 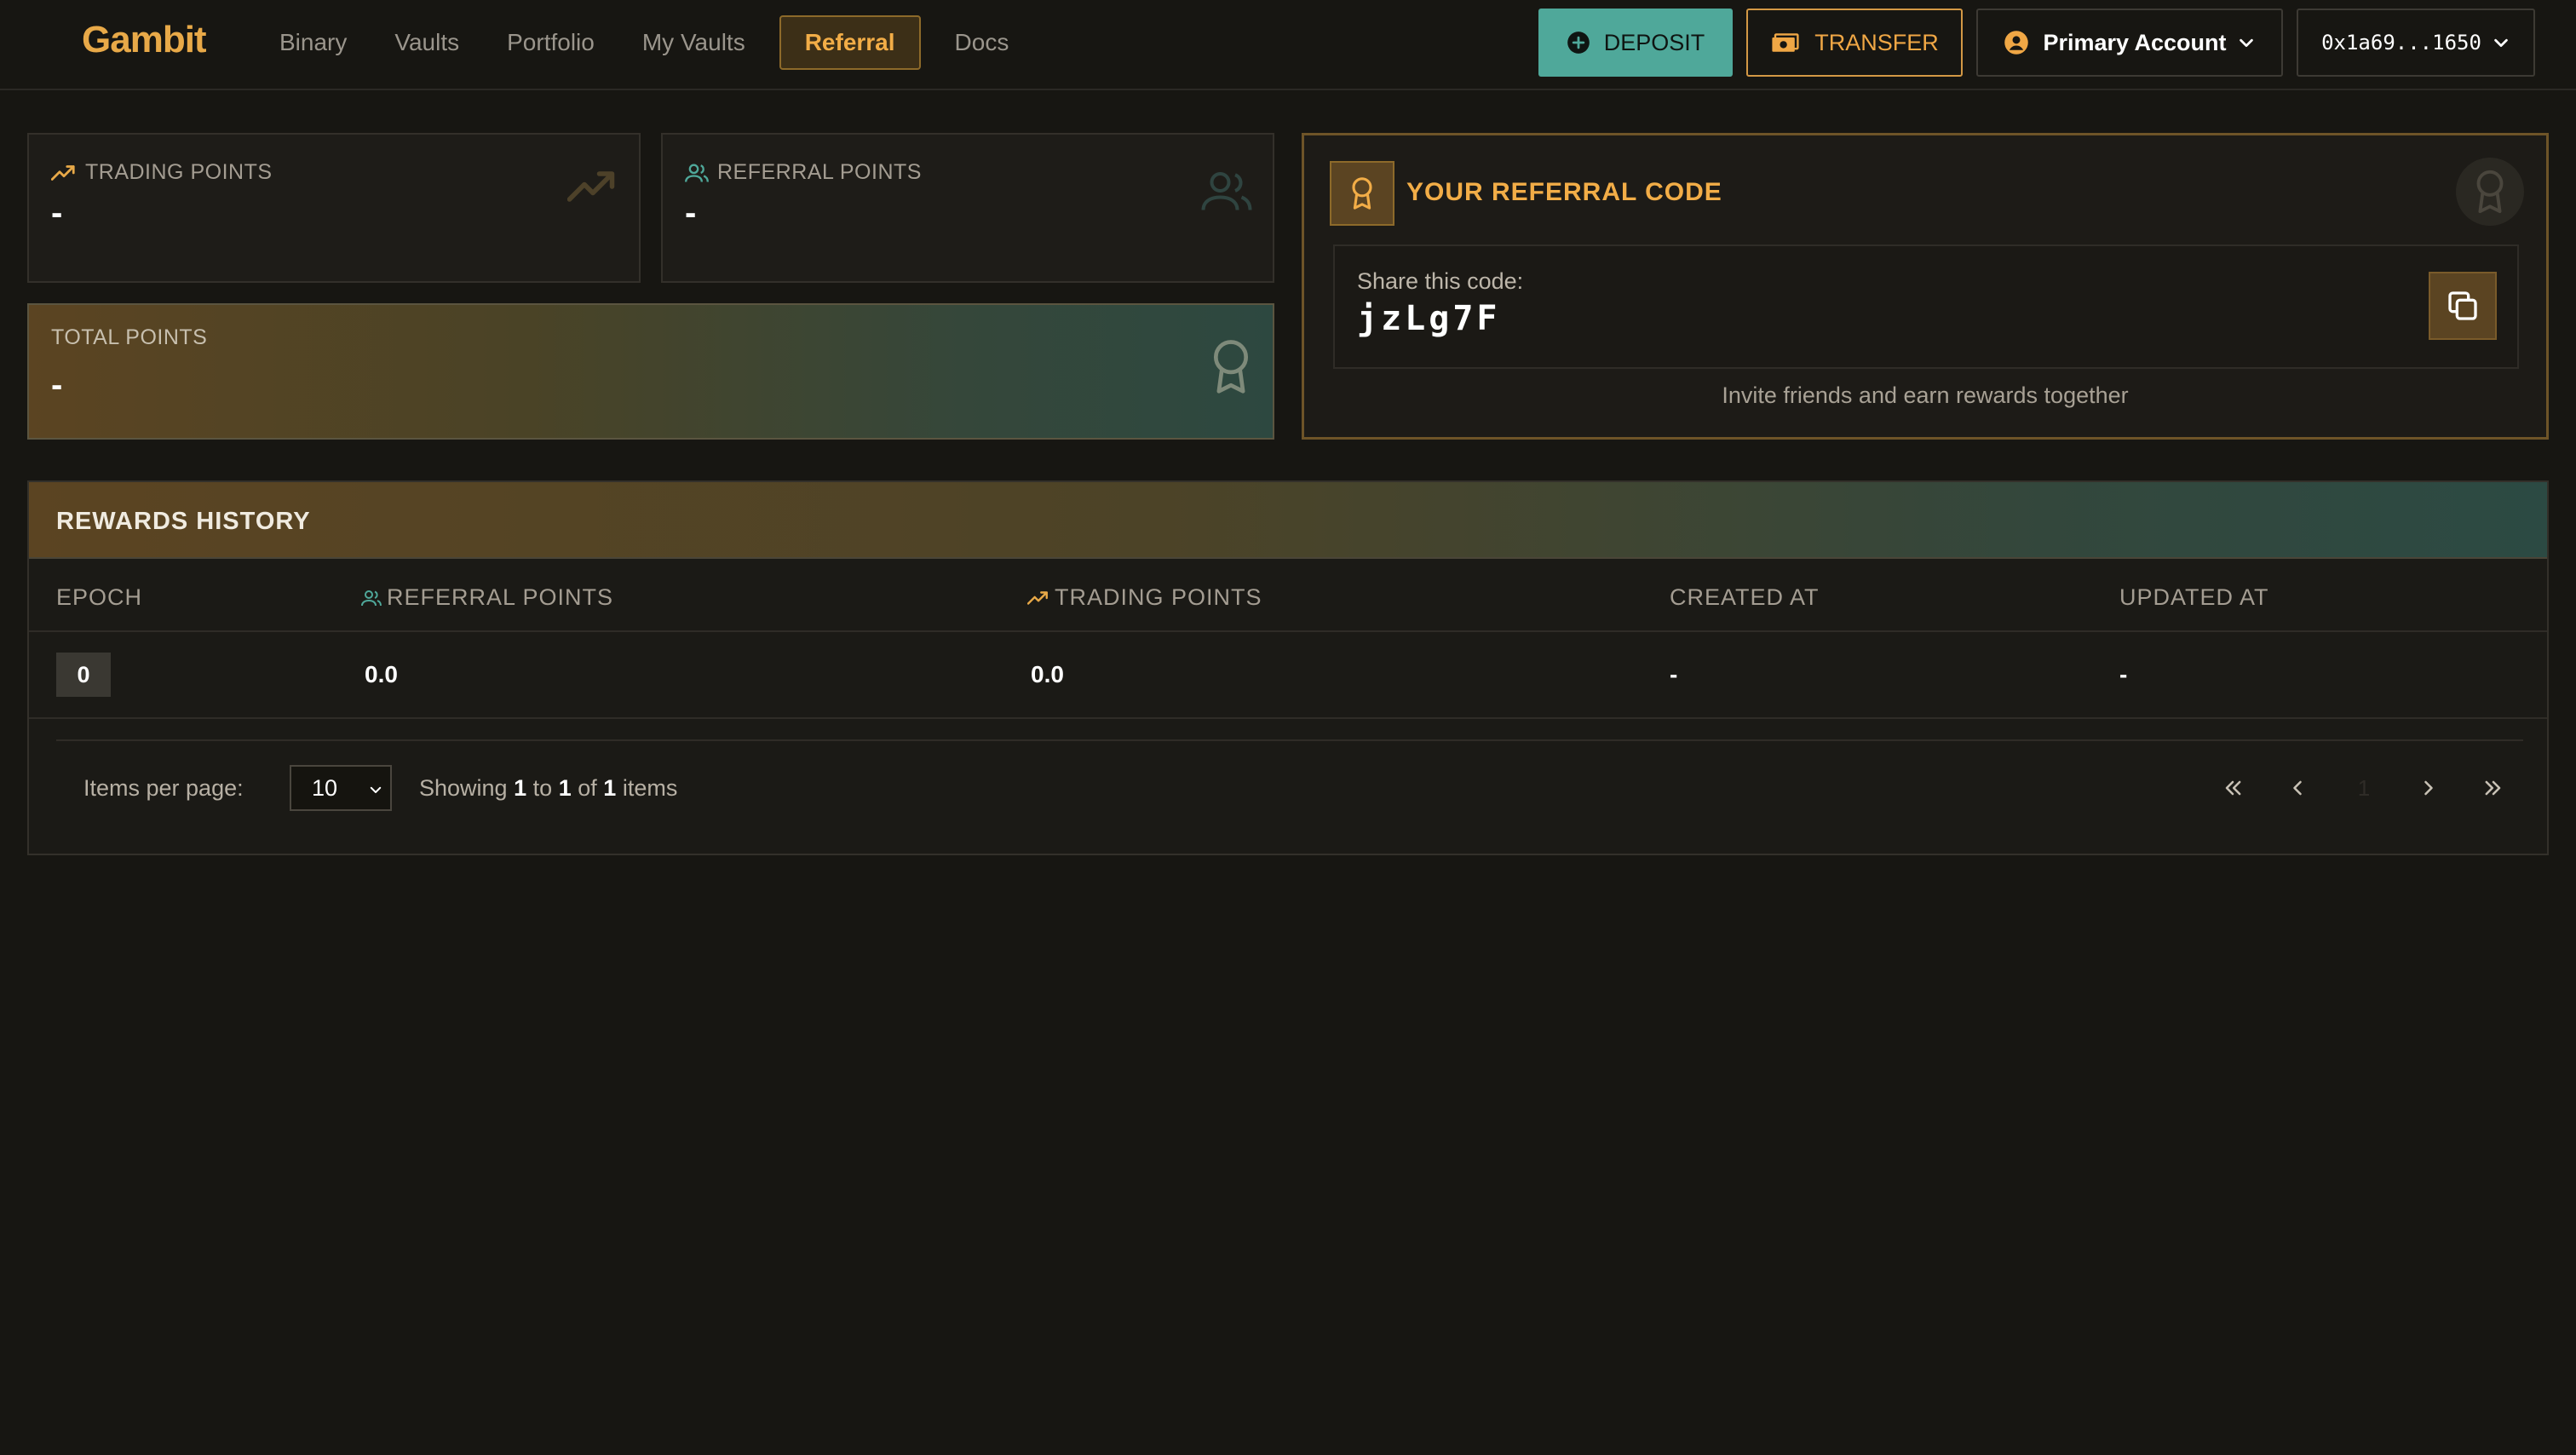 I want to click on row-created-at: -, so click(x=1674, y=674).